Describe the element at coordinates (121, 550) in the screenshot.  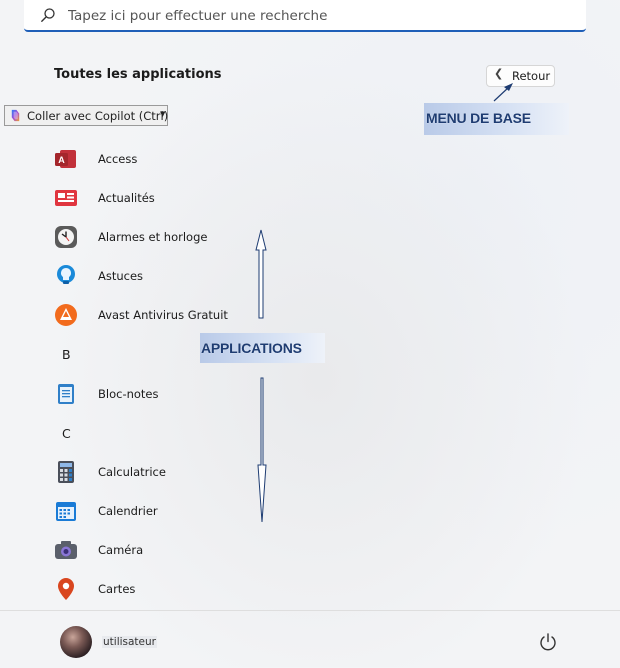
I see `app-name: Caméra` at that location.